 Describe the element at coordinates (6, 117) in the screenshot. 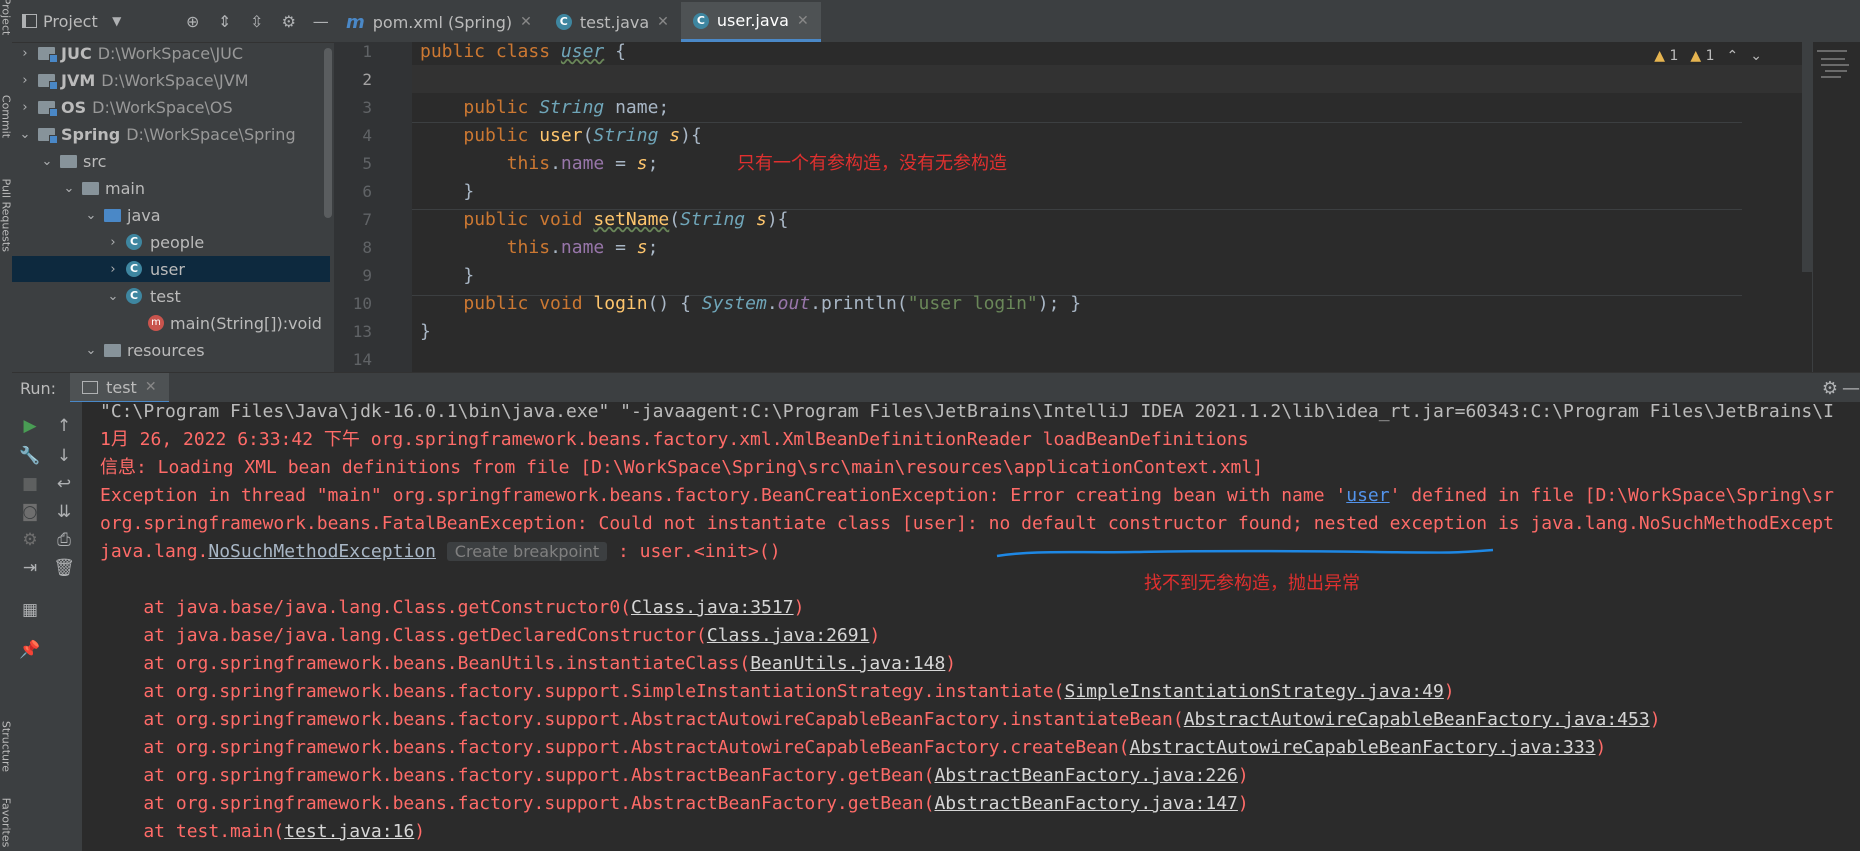

I see `commit-tool-tab: Commit` at that location.